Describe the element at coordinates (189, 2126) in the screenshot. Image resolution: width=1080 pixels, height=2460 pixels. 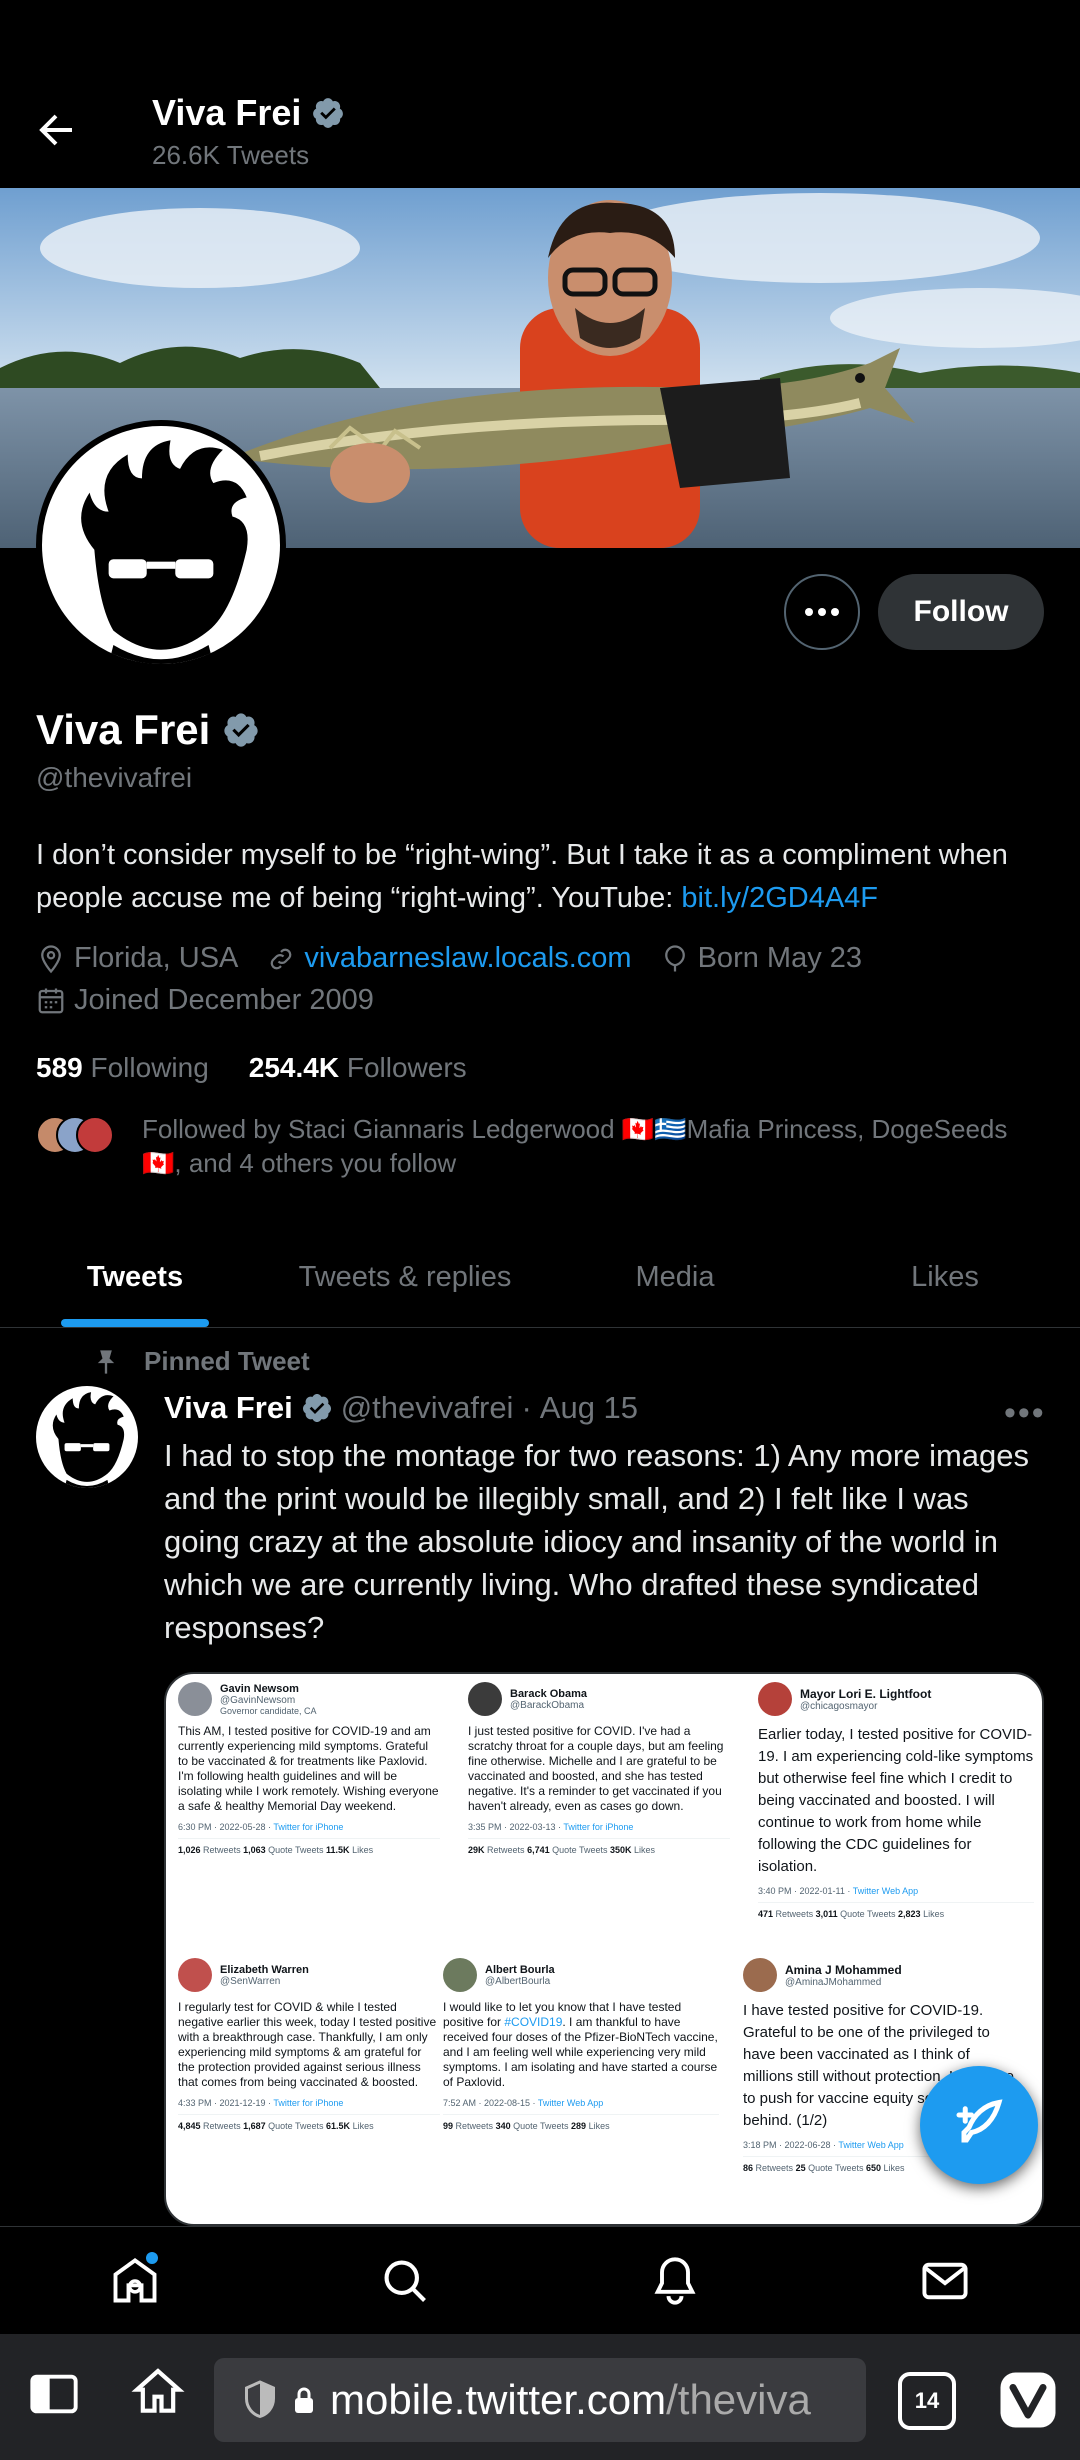
I see `montage-rt: 4,845` at that location.